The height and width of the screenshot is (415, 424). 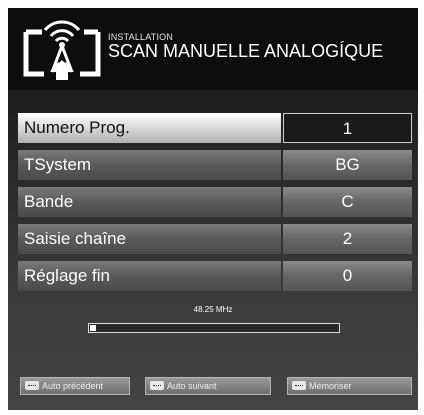 I want to click on setting-label: Numero Prog., so click(x=149, y=128).